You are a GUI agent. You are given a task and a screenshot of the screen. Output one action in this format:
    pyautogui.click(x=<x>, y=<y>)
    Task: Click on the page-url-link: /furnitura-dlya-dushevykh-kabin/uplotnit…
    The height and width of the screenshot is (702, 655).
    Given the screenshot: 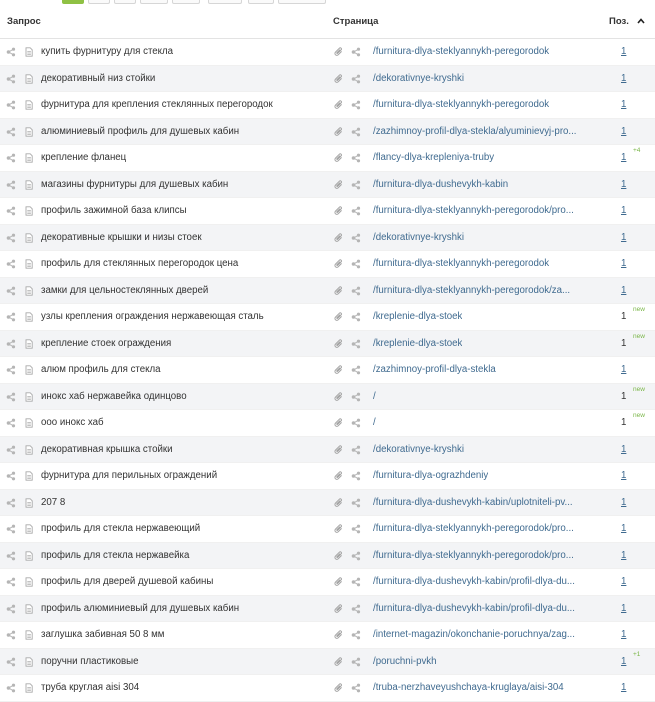 What is the action you would take?
    pyautogui.click(x=473, y=502)
    